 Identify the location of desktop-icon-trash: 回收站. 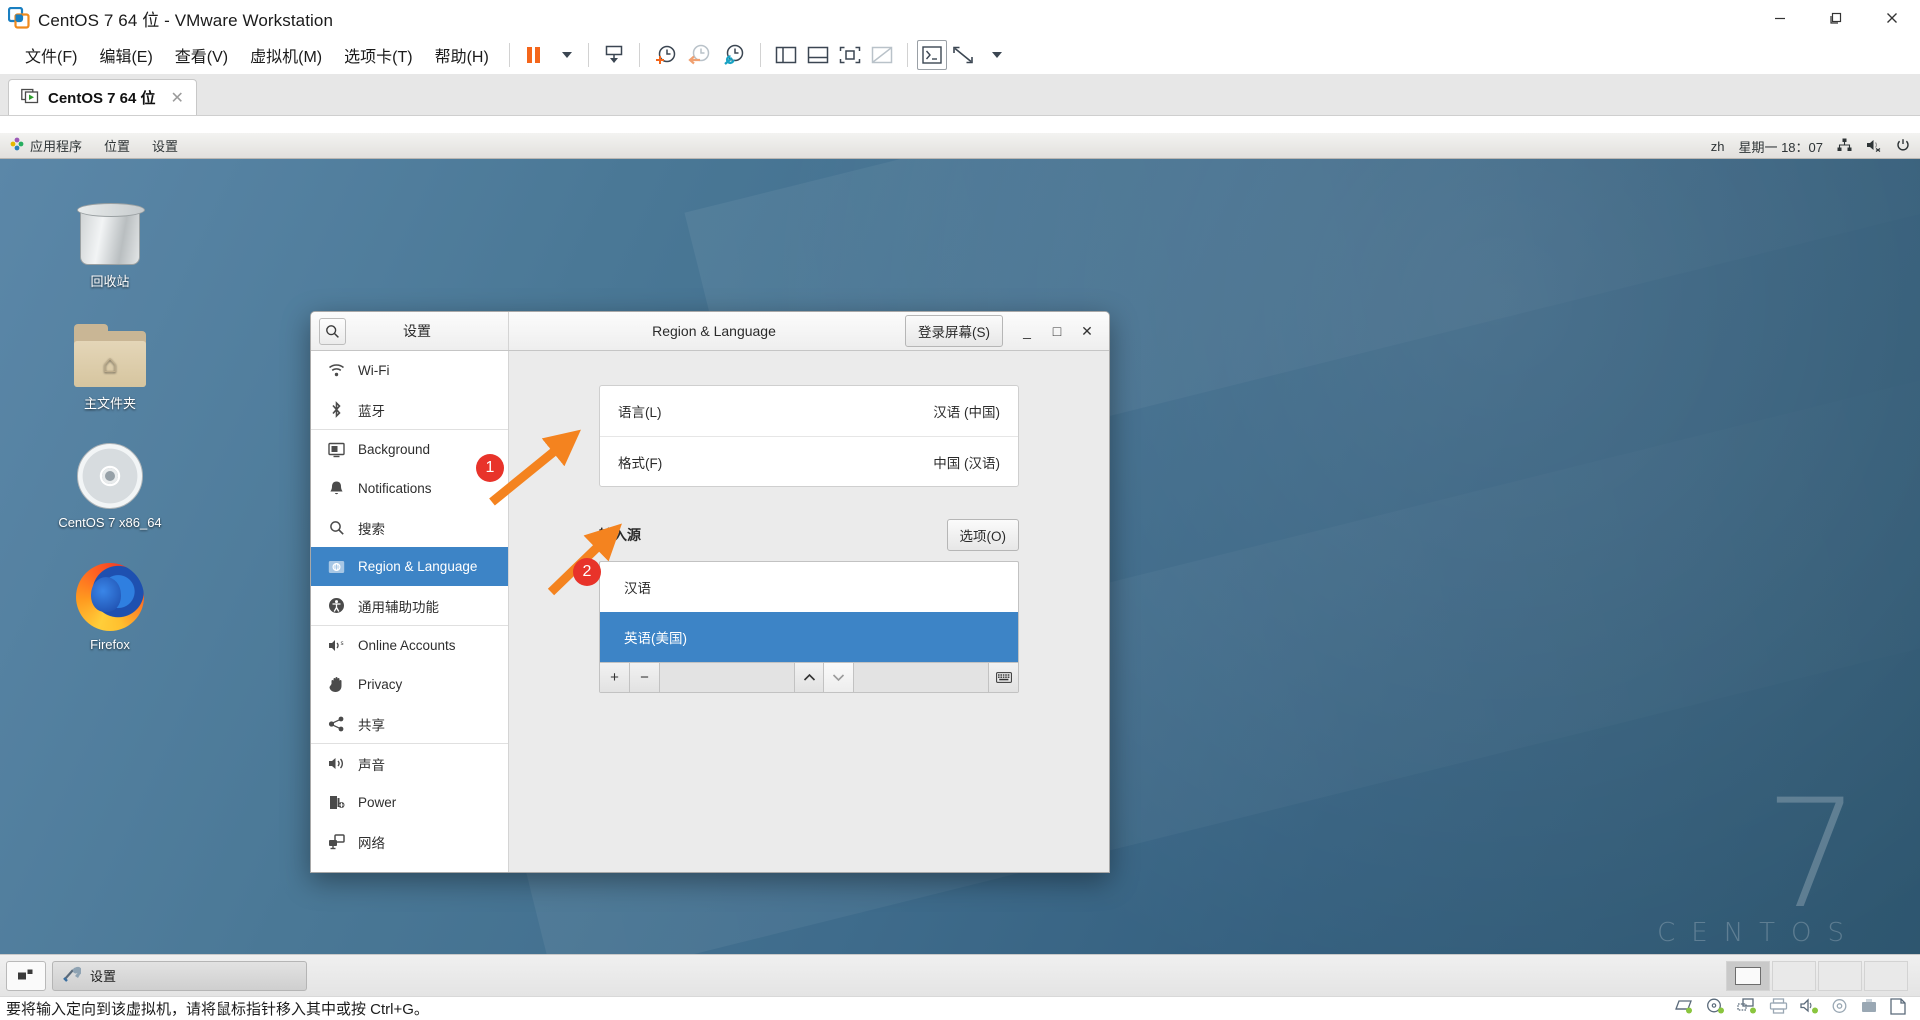
(110, 239).